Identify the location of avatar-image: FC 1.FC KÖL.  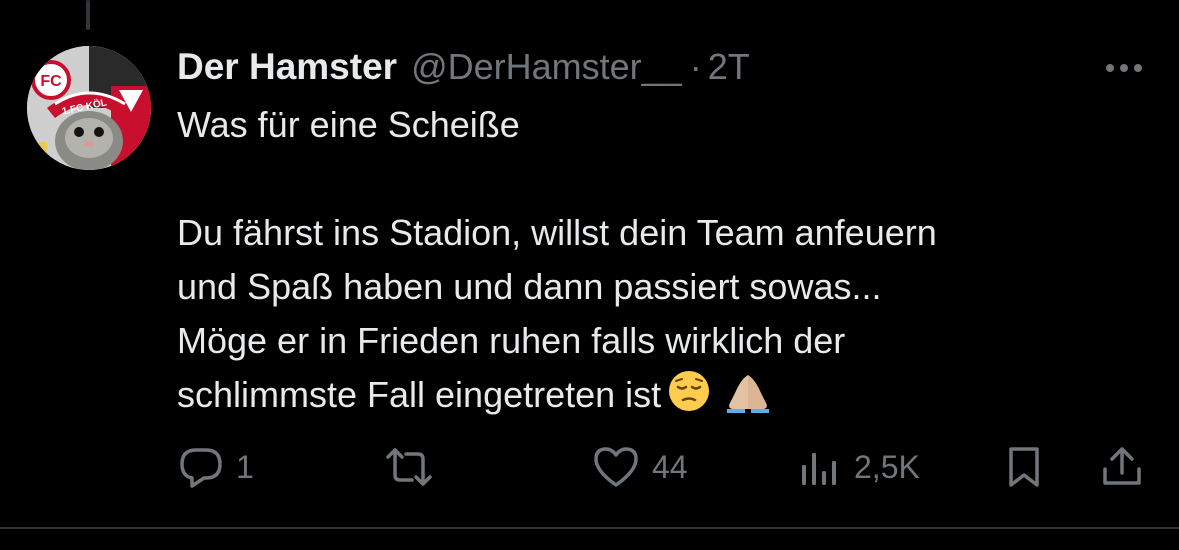
(89, 108).